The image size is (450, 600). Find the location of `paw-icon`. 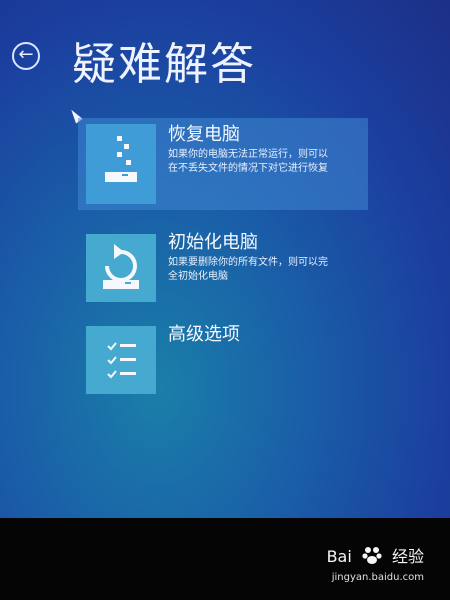

paw-icon is located at coordinates (372, 555).